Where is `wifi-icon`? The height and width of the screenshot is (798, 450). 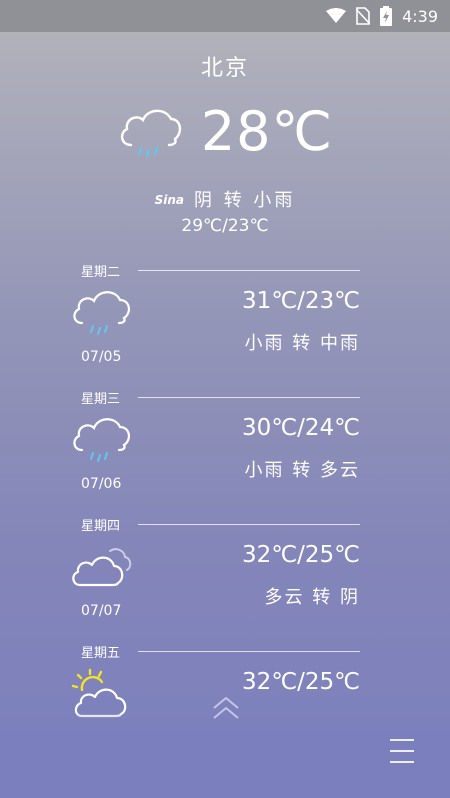
wifi-icon is located at coordinates (336, 15).